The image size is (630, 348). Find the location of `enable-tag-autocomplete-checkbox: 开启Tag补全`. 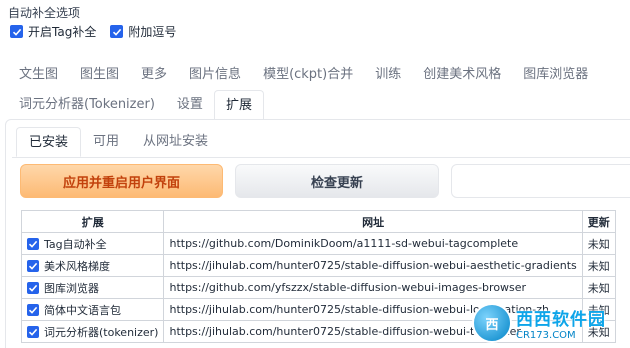

enable-tag-autocomplete-checkbox: 开启Tag补全 is located at coordinates (53, 31).